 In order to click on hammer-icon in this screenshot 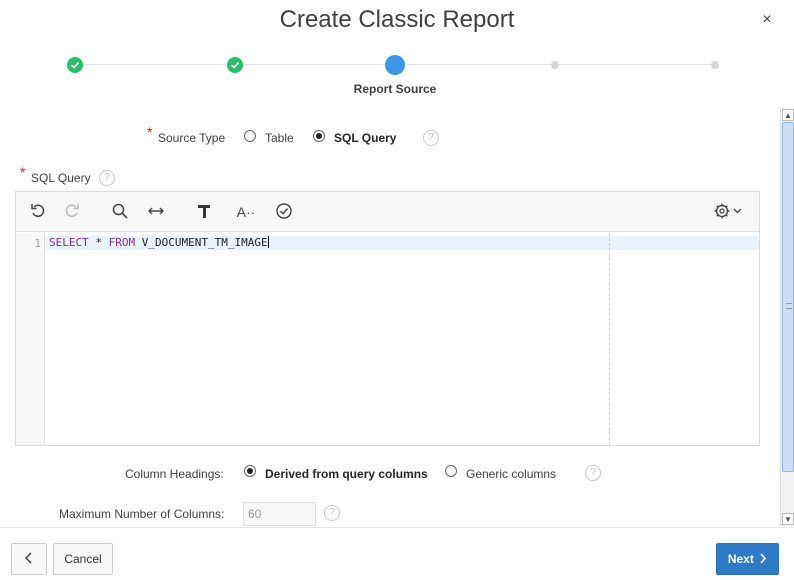, I will do `click(204, 212)`.